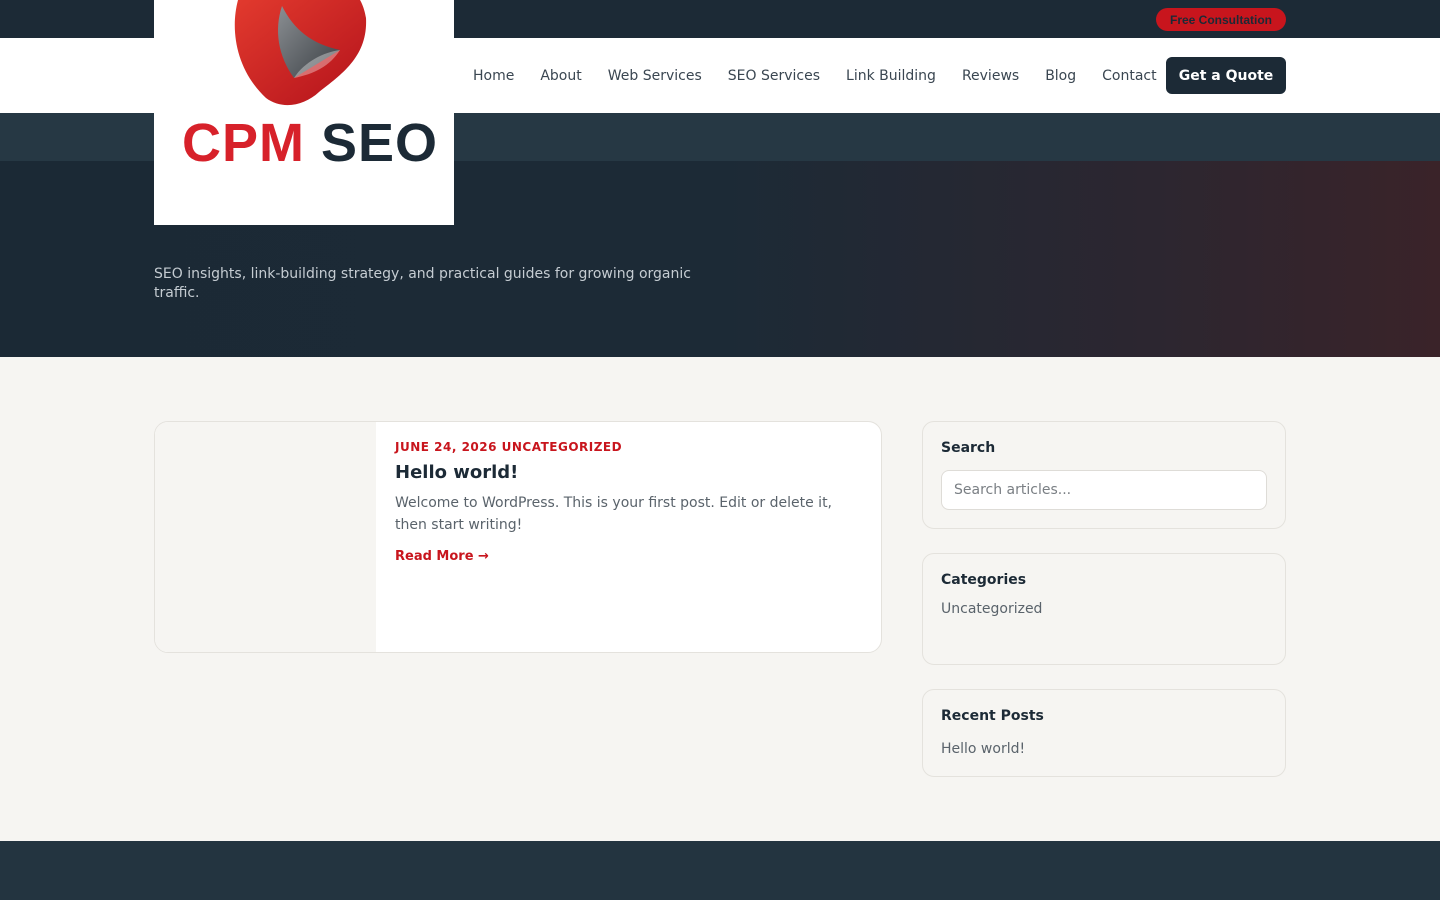 The width and height of the screenshot is (1440, 900). I want to click on search-widget-title: Search, so click(968, 448).